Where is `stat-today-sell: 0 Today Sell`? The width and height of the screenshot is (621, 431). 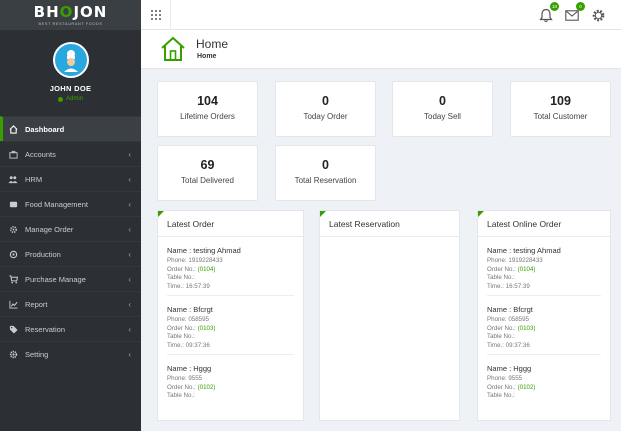 stat-today-sell: 0 Today Sell is located at coordinates (442, 109).